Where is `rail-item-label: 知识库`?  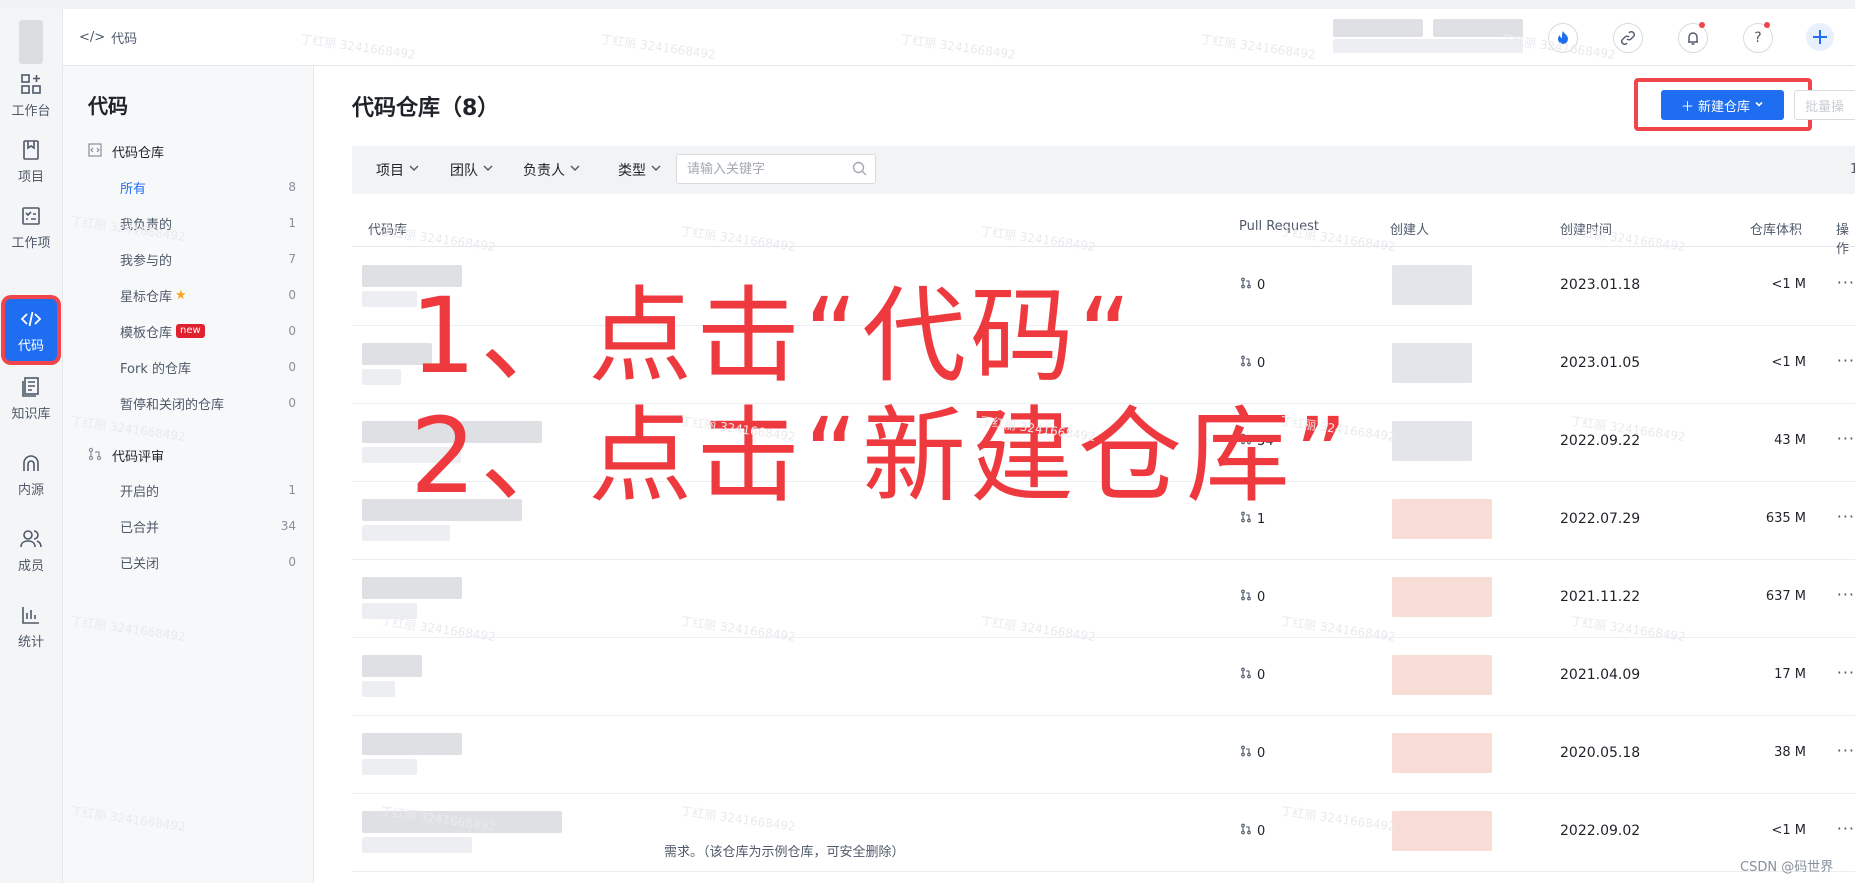 rail-item-label: 知识库 is located at coordinates (31, 414).